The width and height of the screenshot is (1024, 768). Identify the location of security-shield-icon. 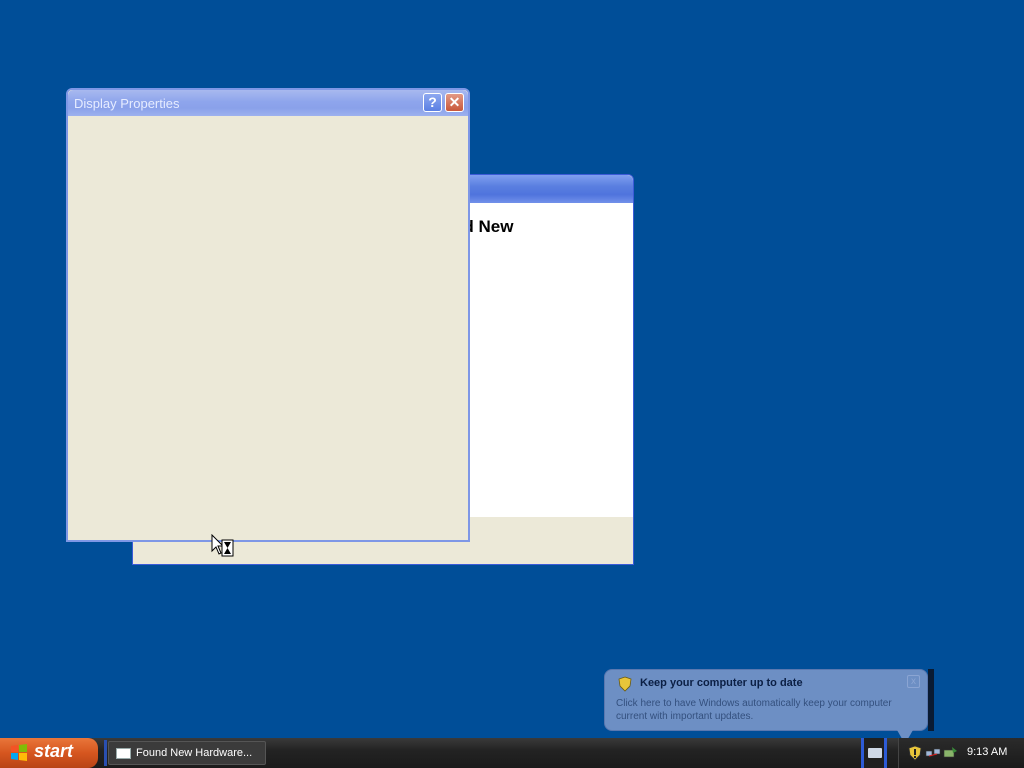
(915, 753).